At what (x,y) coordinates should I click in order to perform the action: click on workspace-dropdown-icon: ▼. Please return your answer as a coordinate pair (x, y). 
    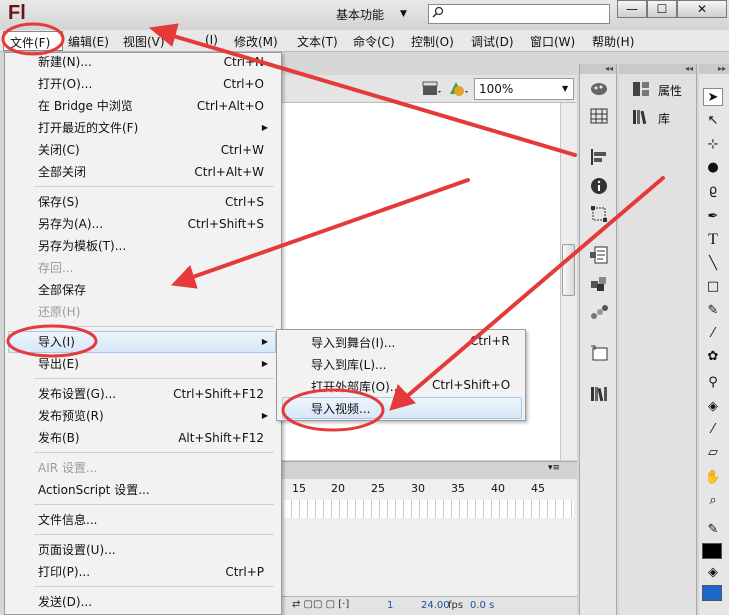
    Looking at the image, I should click on (403, 14).